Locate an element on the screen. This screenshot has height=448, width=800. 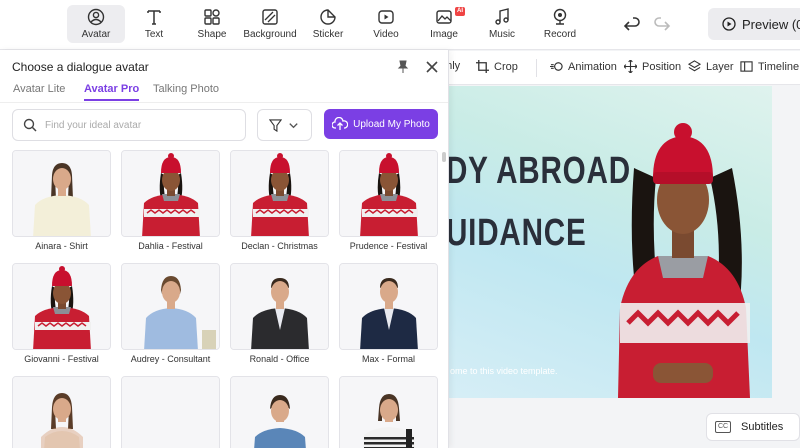
tool-label: Sticker is located at coordinates (328, 34).